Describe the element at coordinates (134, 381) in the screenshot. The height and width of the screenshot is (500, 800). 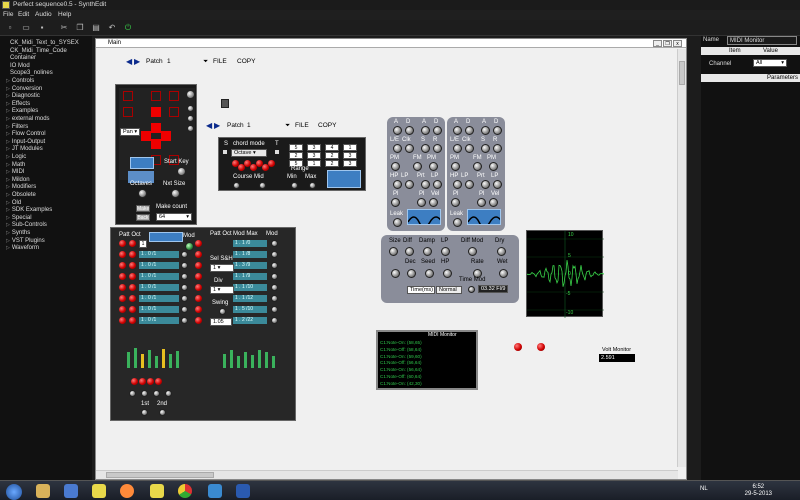
I see `bottom-led` at that location.